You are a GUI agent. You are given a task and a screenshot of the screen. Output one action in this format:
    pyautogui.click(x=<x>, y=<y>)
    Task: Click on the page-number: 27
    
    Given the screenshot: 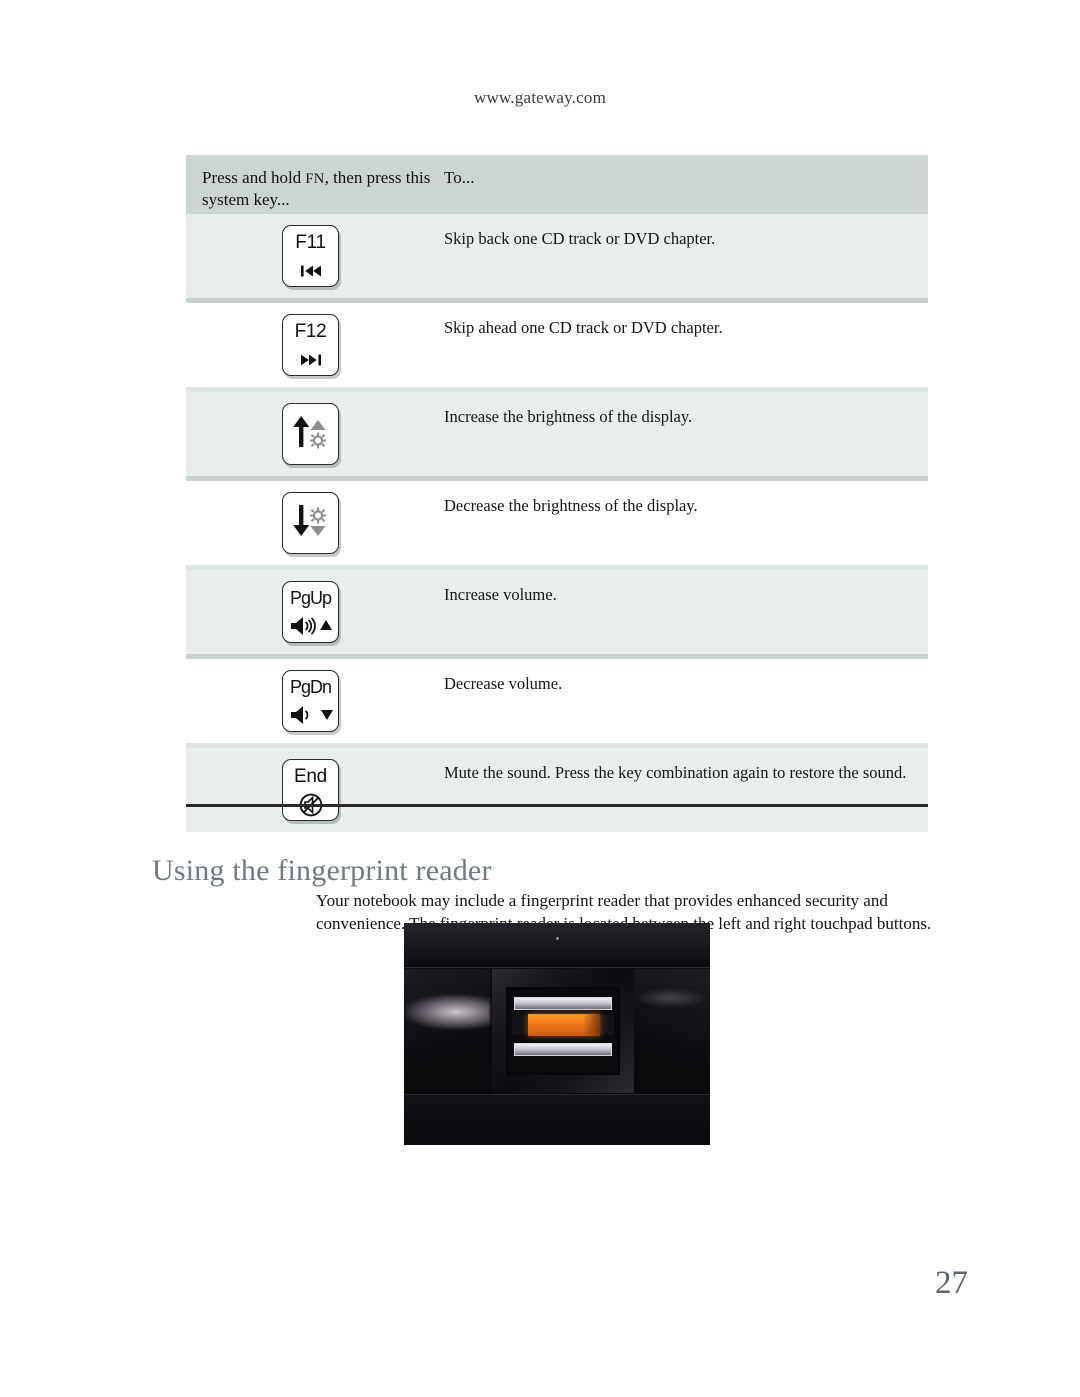 What is the action you would take?
    pyautogui.click(x=951, y=1283)
    